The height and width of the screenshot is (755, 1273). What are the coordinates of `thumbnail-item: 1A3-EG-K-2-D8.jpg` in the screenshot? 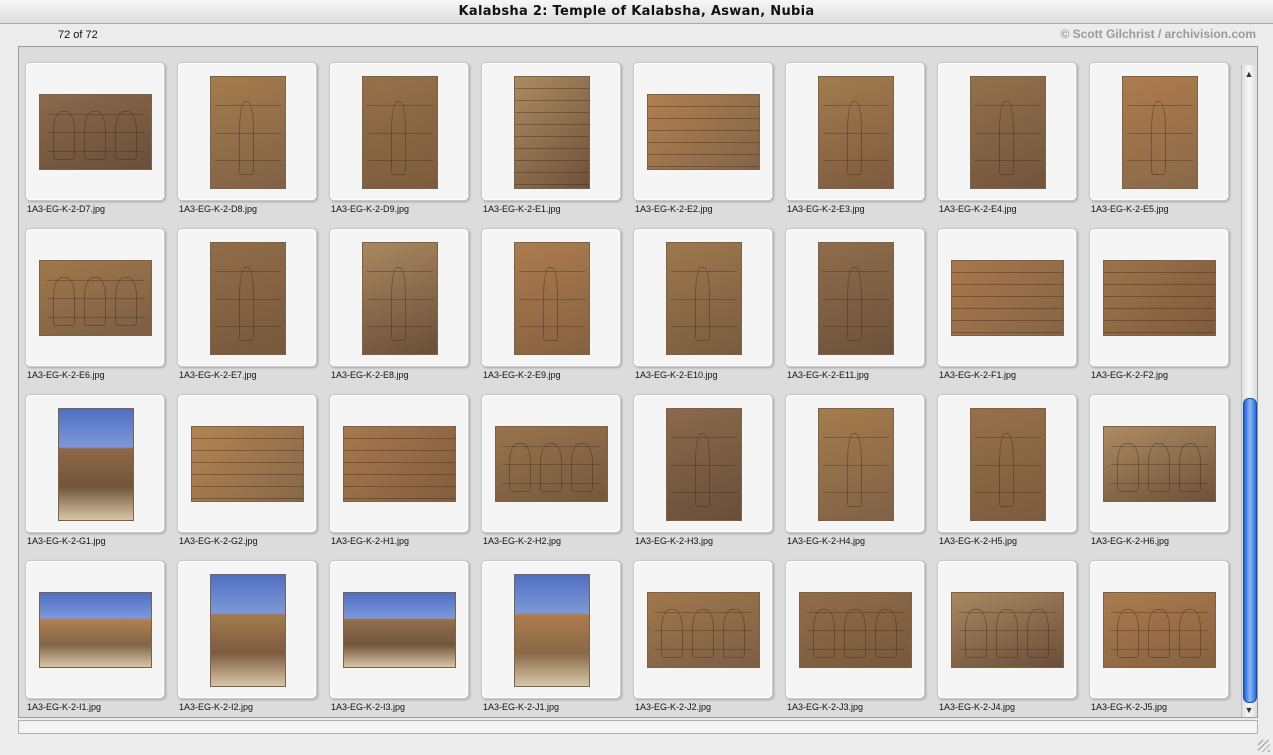 It's located at (247, 130).